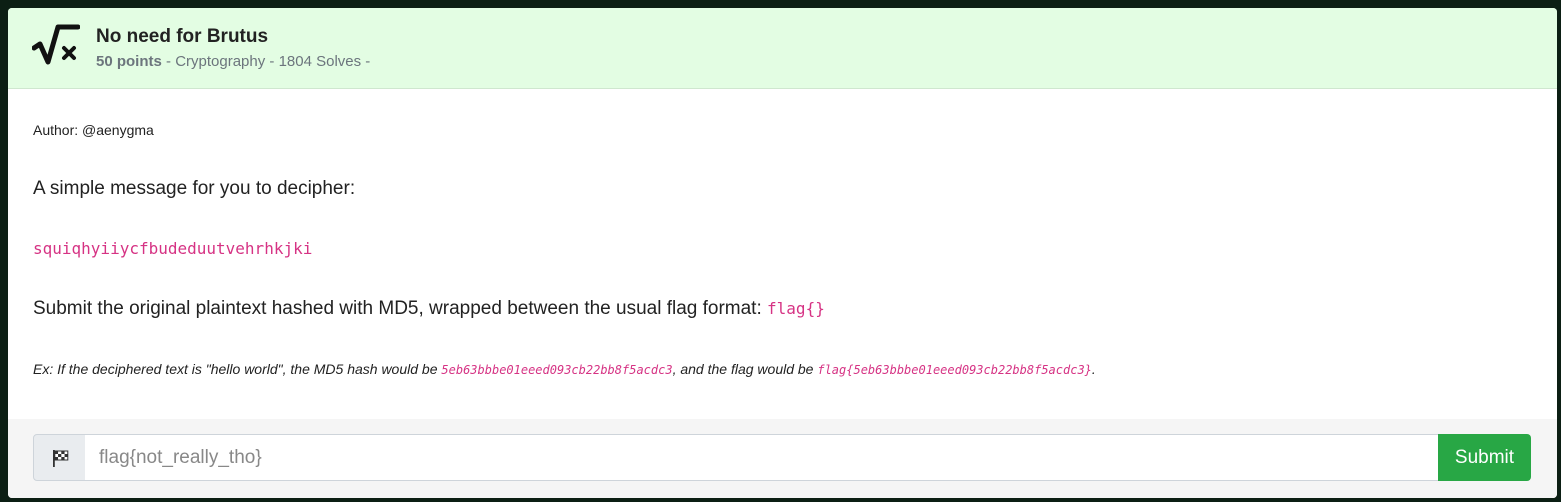 The height and width of the screenshot is (502, 1561). Describe the element at coordinates (557, 370) in the screenshot. I see `example-hash: 5eb63bbbe01eeed093cb22bb8f5acdc3` at that location.